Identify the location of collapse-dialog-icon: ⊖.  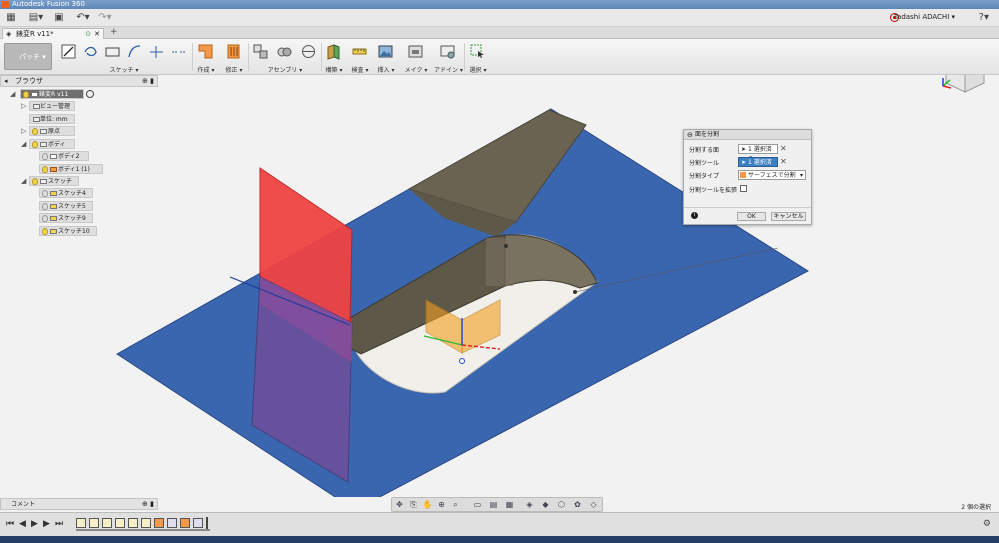
(690, 135).